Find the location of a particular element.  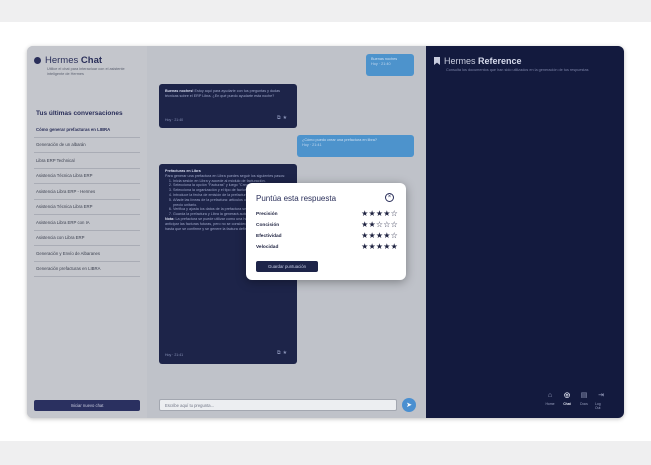

brand: Hermes Chat is located at coordinates (68, 60).